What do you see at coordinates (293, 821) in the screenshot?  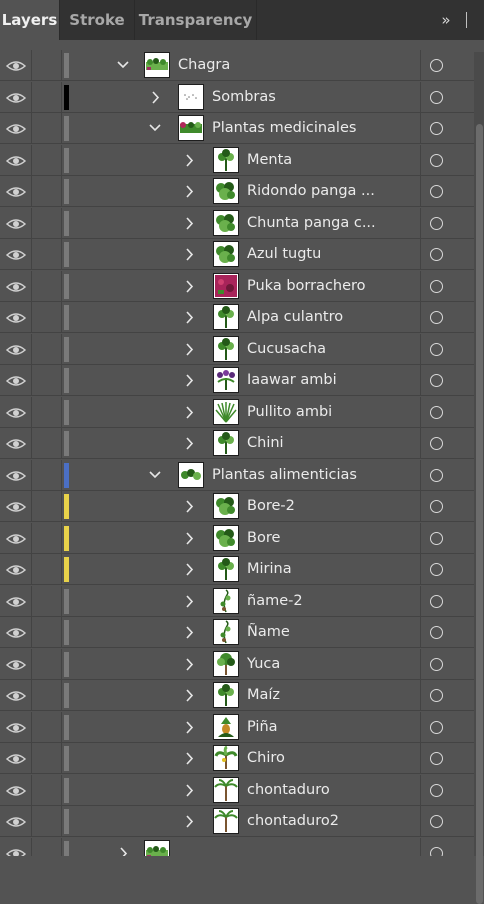 I see `layer-name: chontaduro2` at bounding box center [293, 821].